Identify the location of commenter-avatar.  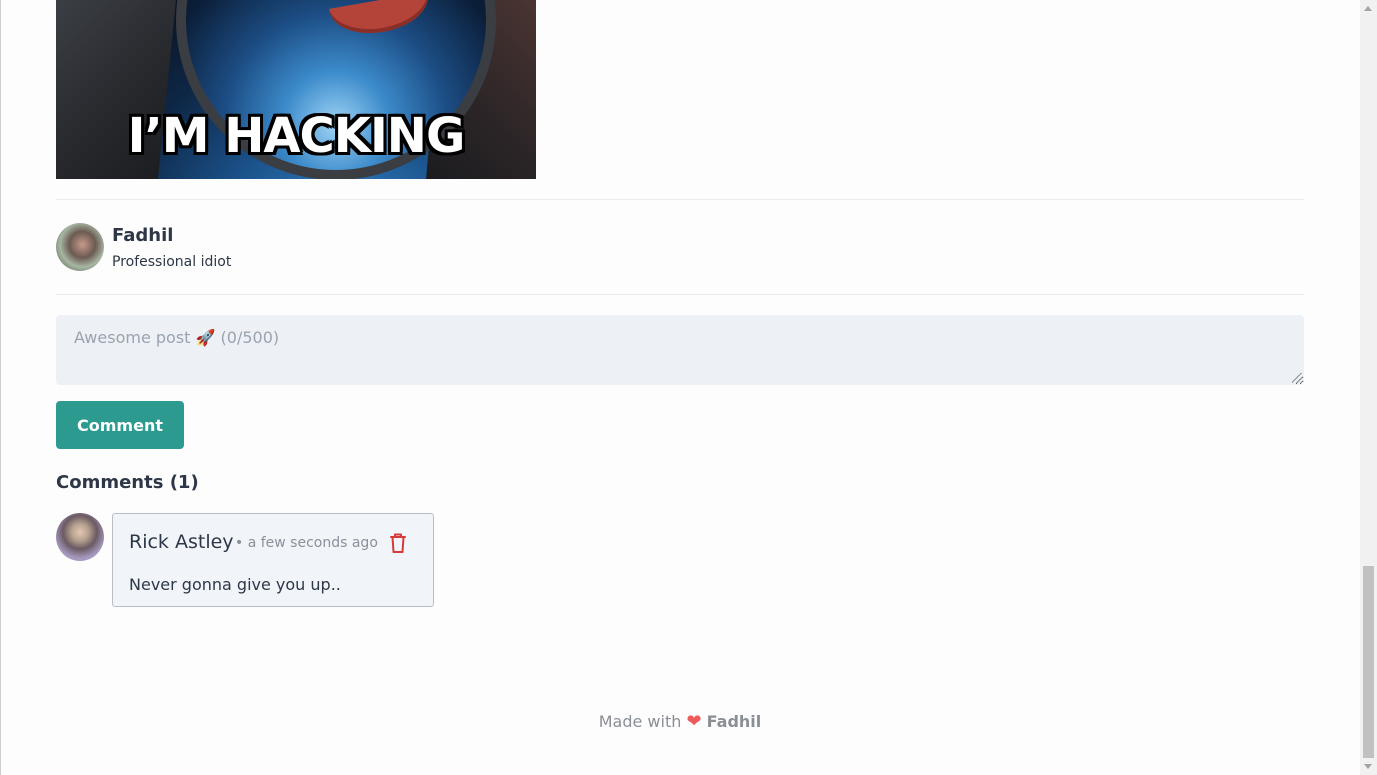
(80, 537).